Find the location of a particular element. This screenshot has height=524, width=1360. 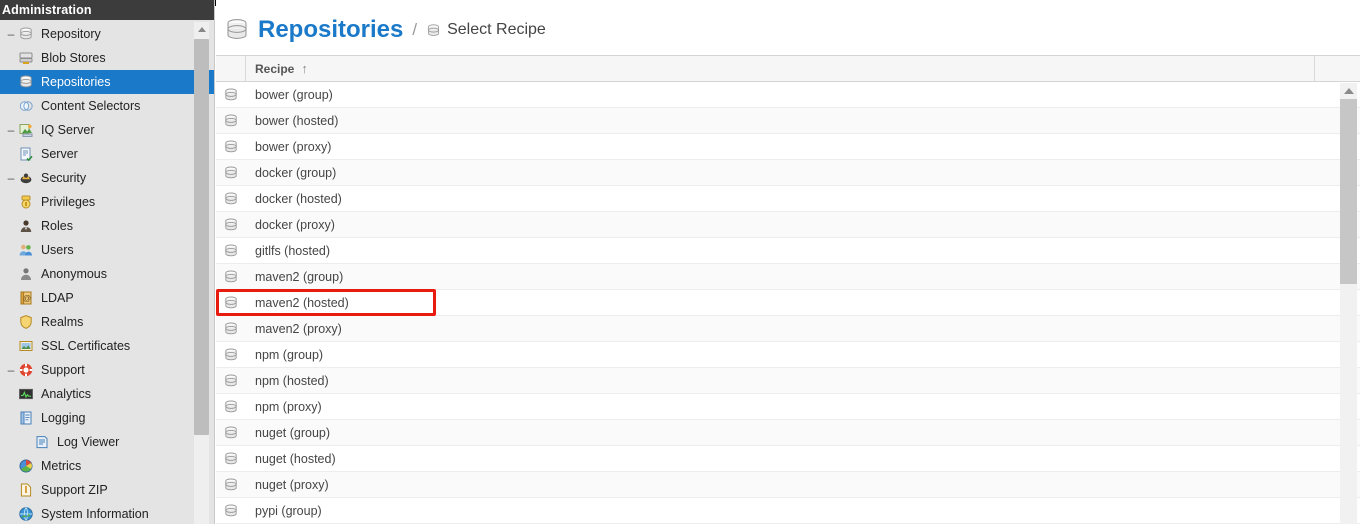

table-row: bower (group)❯ is located at coordinates (788, 95).